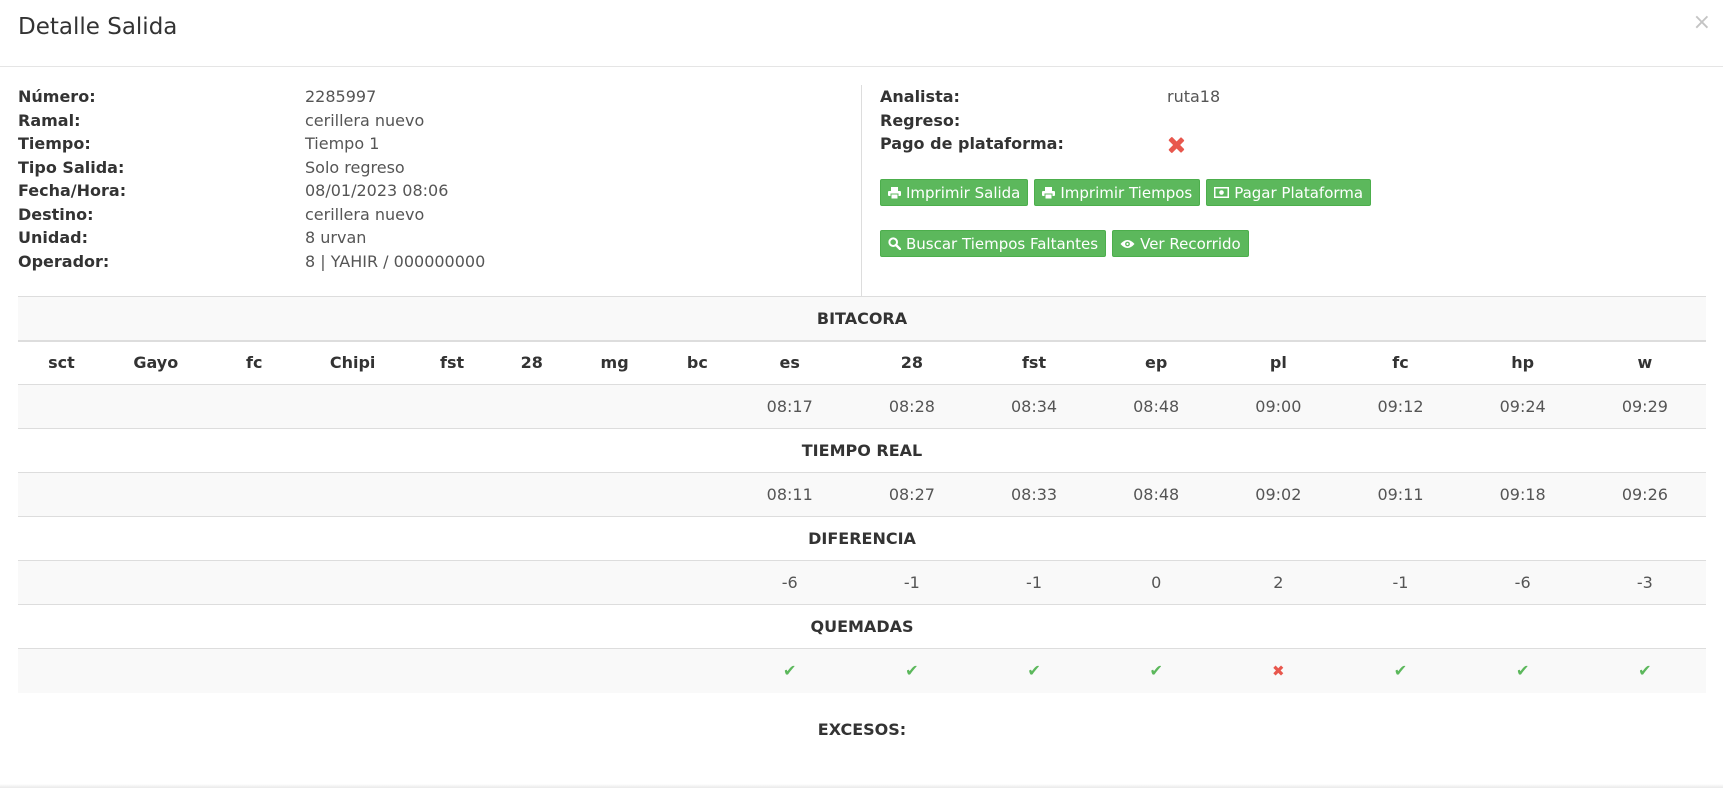 Image resolution: width=1723 pixels, height=788 pixels. I want to click on info-row-operador: Operador: 8 | YAHIR / 000000000, so click(438, 262).